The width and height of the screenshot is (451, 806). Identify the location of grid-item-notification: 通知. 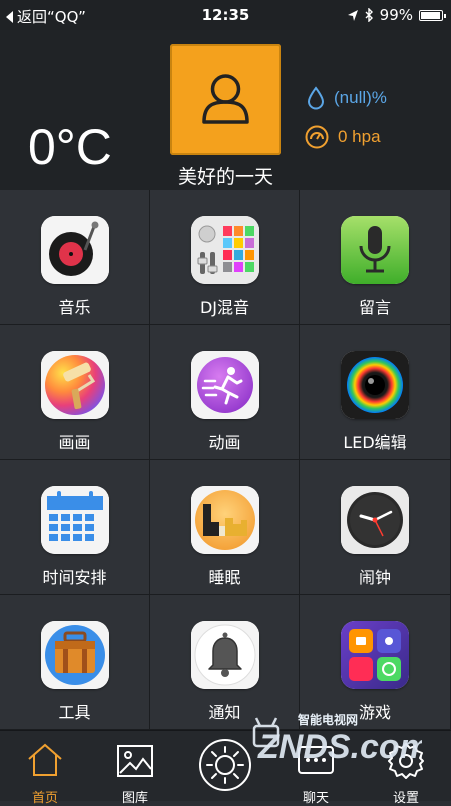
(225, 662).